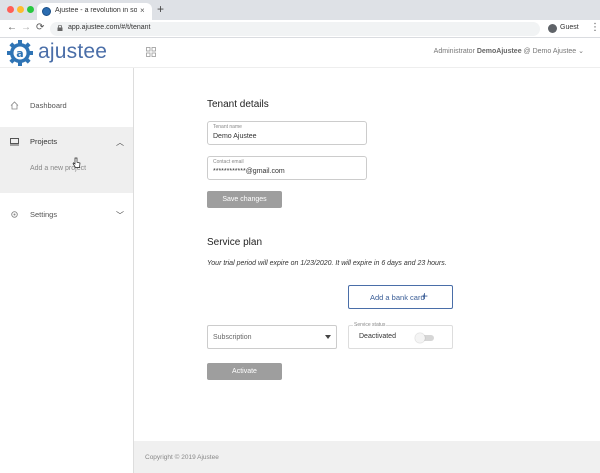 The width and height of the screenshot is (600, 473). I want to click on sidebar-item-projects: Projects ︿, so click(66, 142).